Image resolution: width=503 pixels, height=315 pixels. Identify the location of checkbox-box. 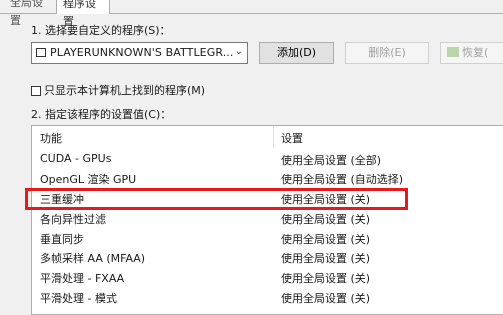
(36, 91).